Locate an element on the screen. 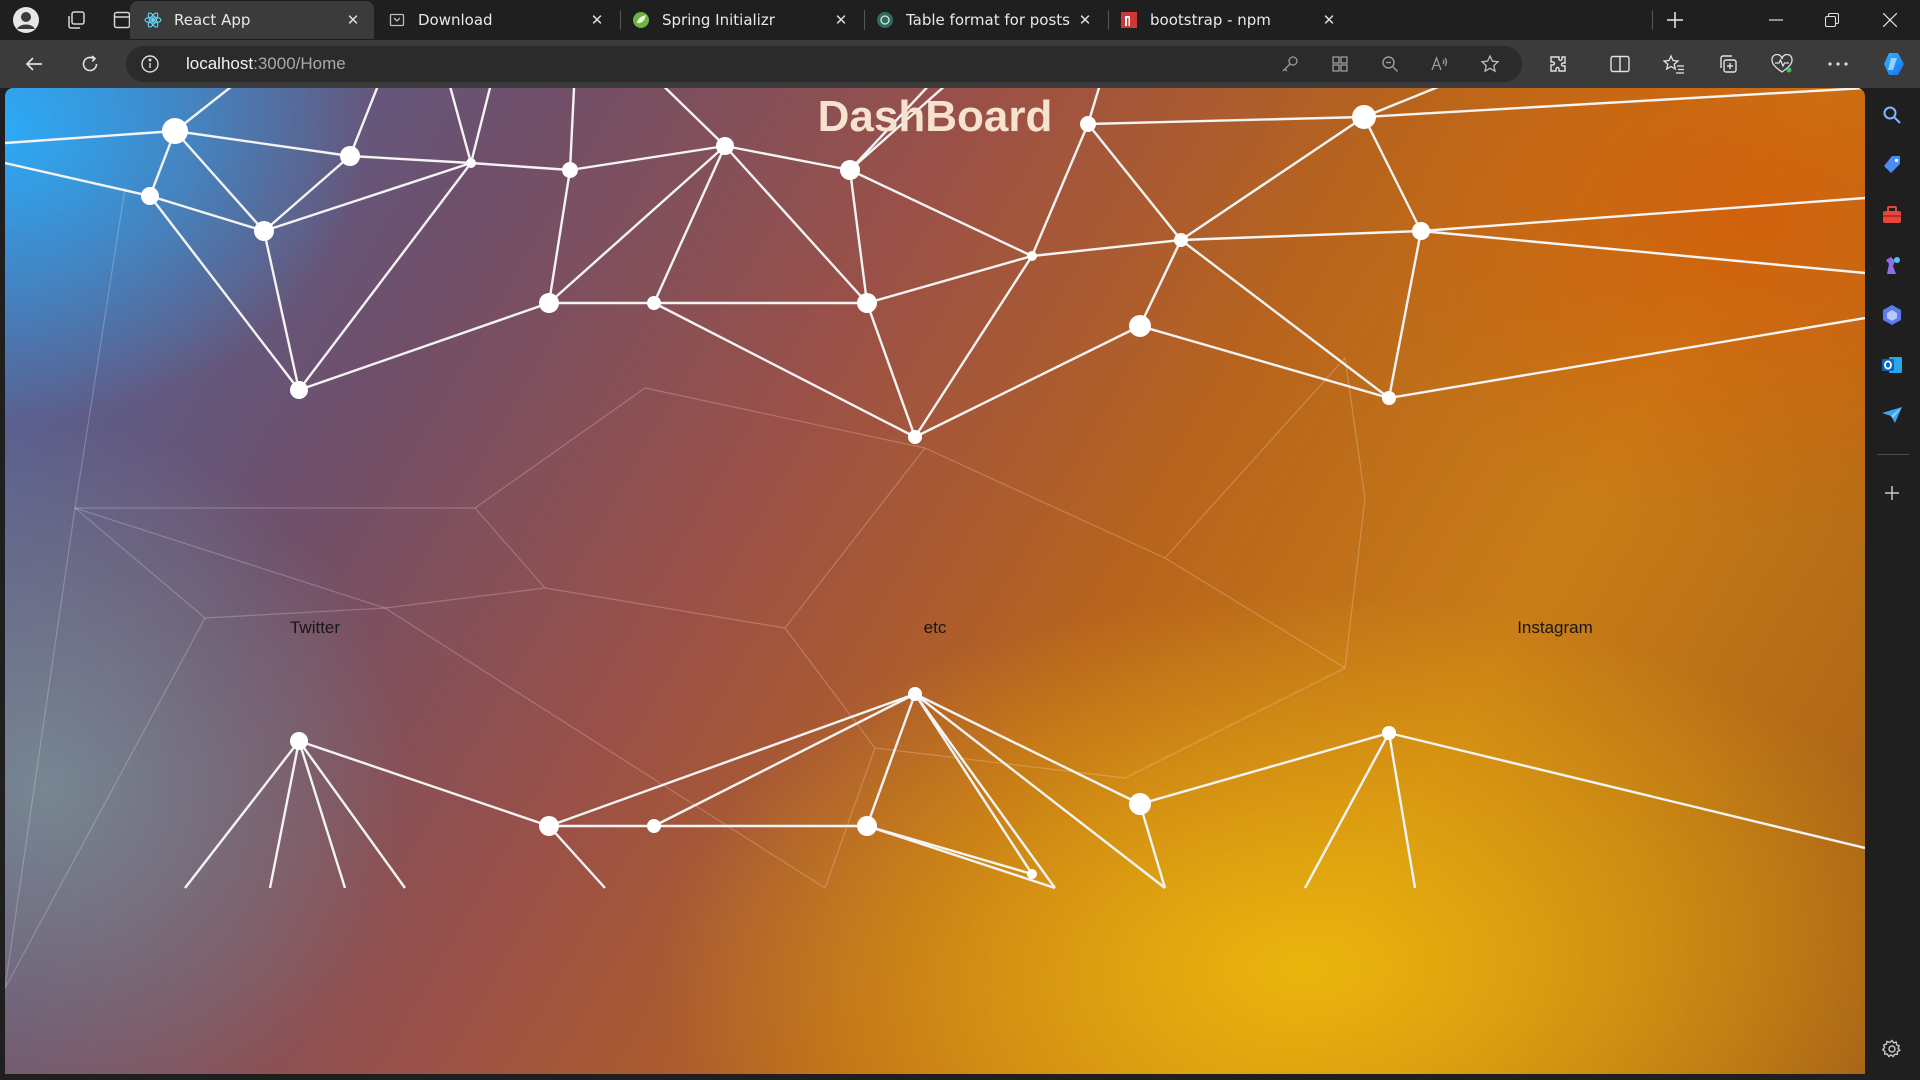 The height and width of the screenshot is (1080, 1920). tab-title: React App is located at coordinates (212, 20).